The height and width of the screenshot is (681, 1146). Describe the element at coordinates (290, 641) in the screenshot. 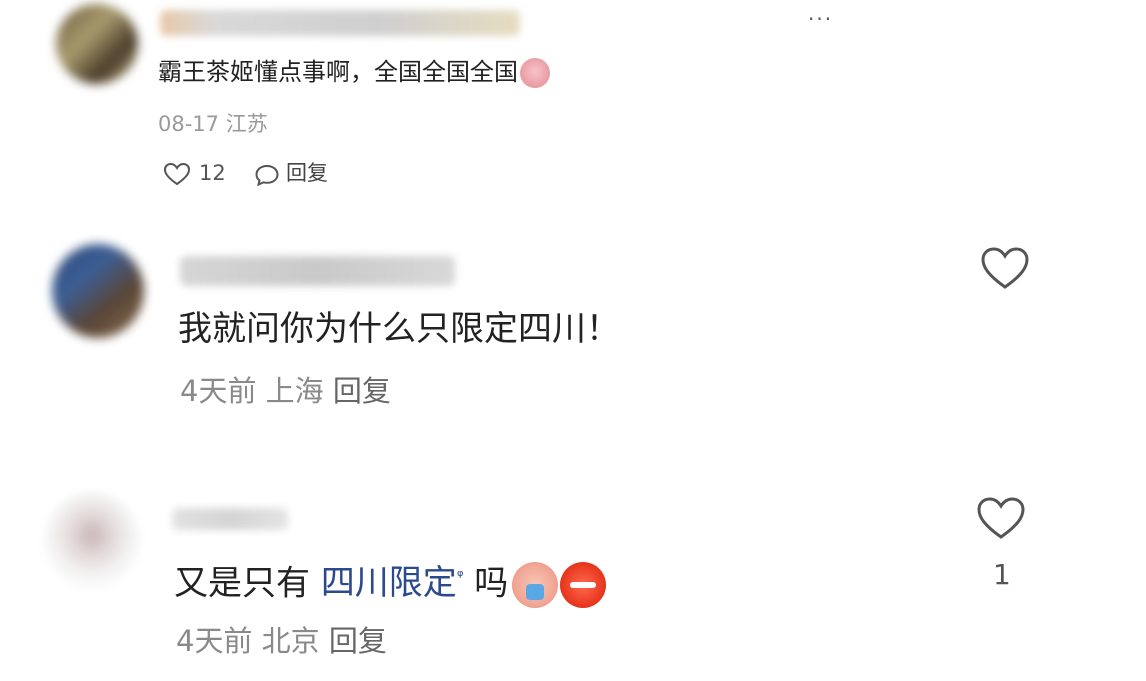

I see `comment-location: 北京` at that location.